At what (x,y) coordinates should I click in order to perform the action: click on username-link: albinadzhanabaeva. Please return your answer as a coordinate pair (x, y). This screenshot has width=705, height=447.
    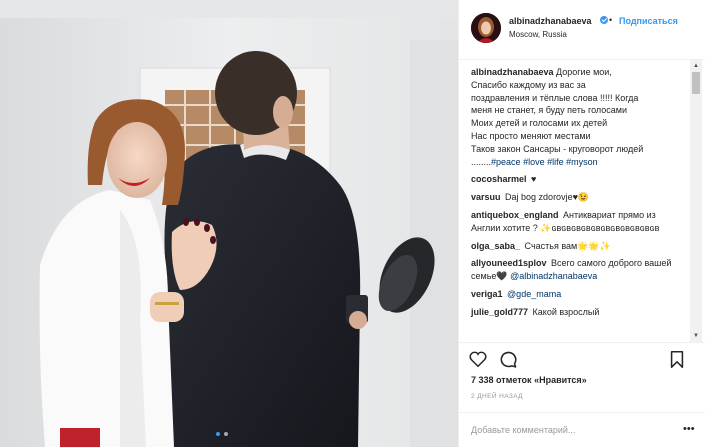
    Looking at the image, I should click on (550, 21).